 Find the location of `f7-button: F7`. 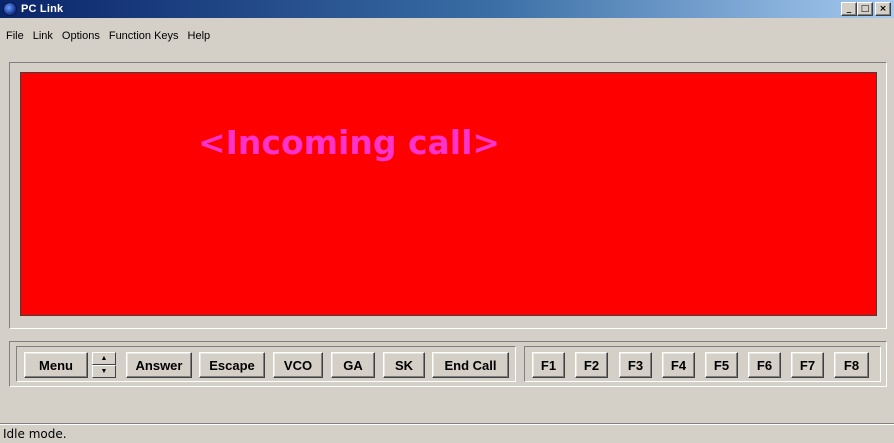

f7-button: F7 is located at coordinates (807, 365).